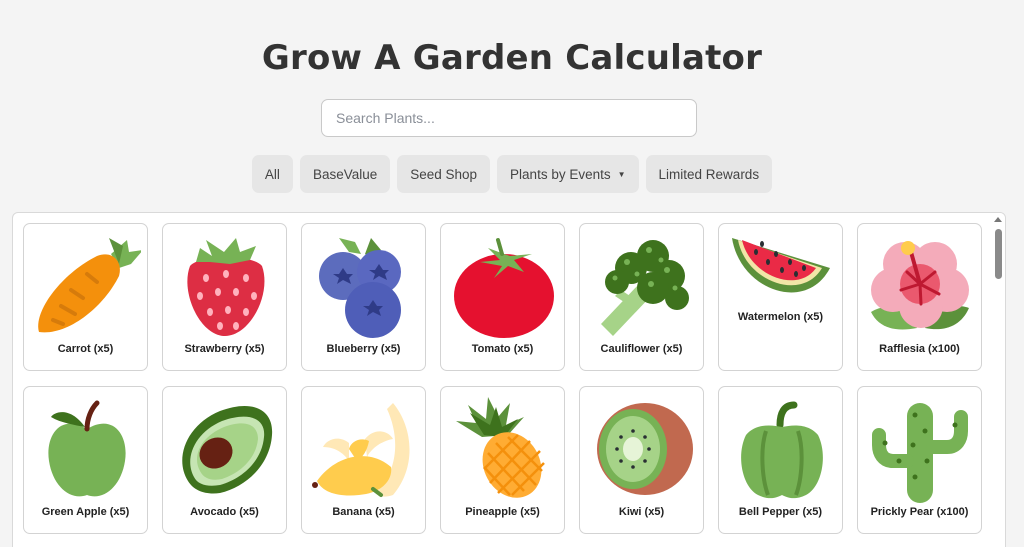 The height and width of the screenshot is (547, 1024). Describe the element at coordinates (920, 453) in the screenshot. I see `cactus-icon` at that location.